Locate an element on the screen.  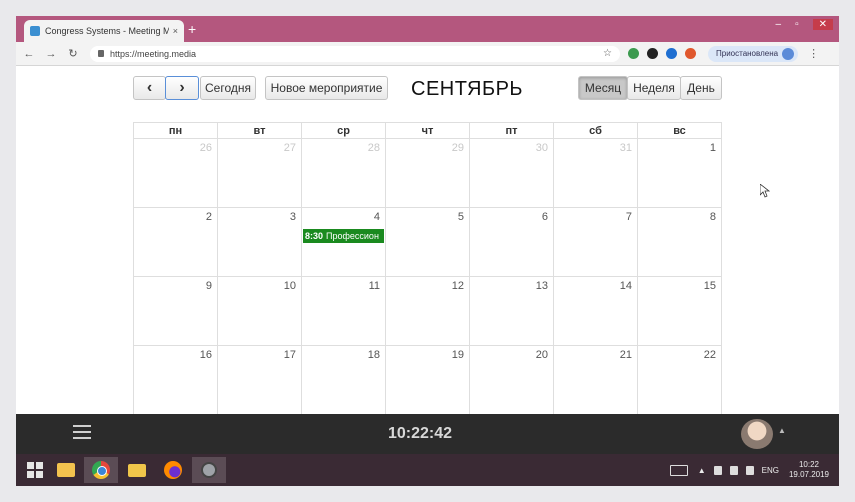
firefox-icon is located at coordinates (173, 470).